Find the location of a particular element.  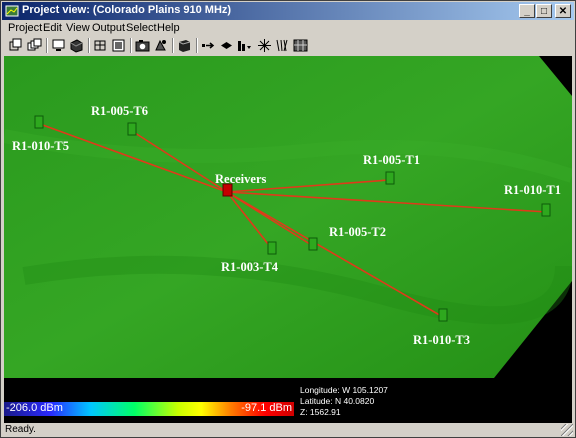

solid-box-icon is located at coordinates (184, 45).